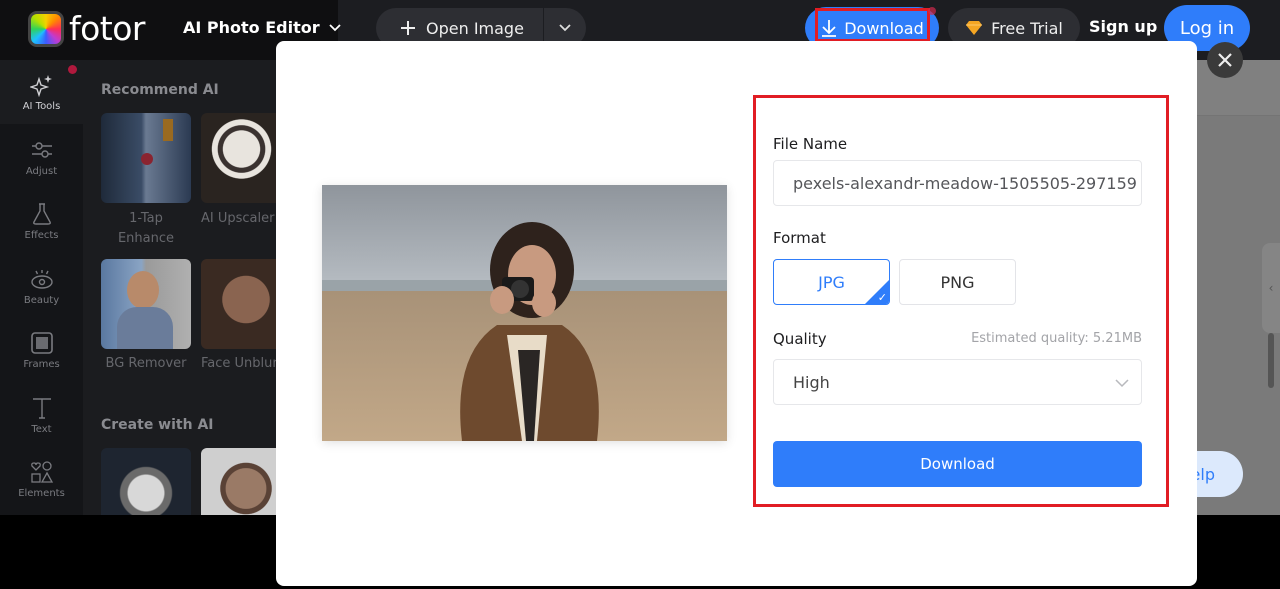 Image resolution: width=1280 pixels, height=589 pixels. Describe the element at coordinates (146, 228) in the screenshot. I see `thumb-label: 1-Tap Enhance` at that location.